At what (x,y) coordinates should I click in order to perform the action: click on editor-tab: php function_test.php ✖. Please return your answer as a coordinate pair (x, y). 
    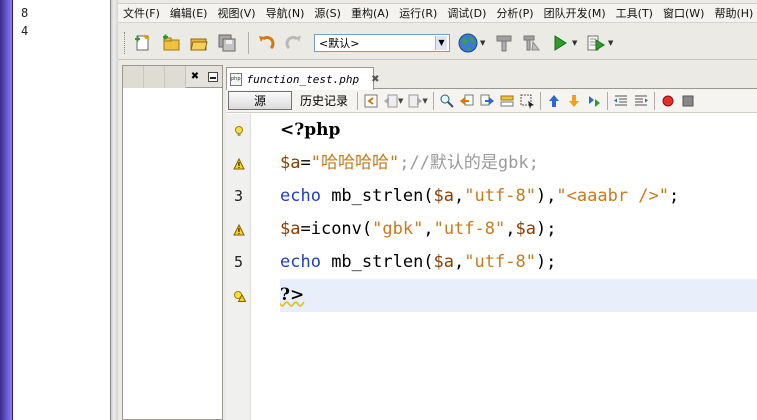
    Looking at the image, I should click on (303, 78).